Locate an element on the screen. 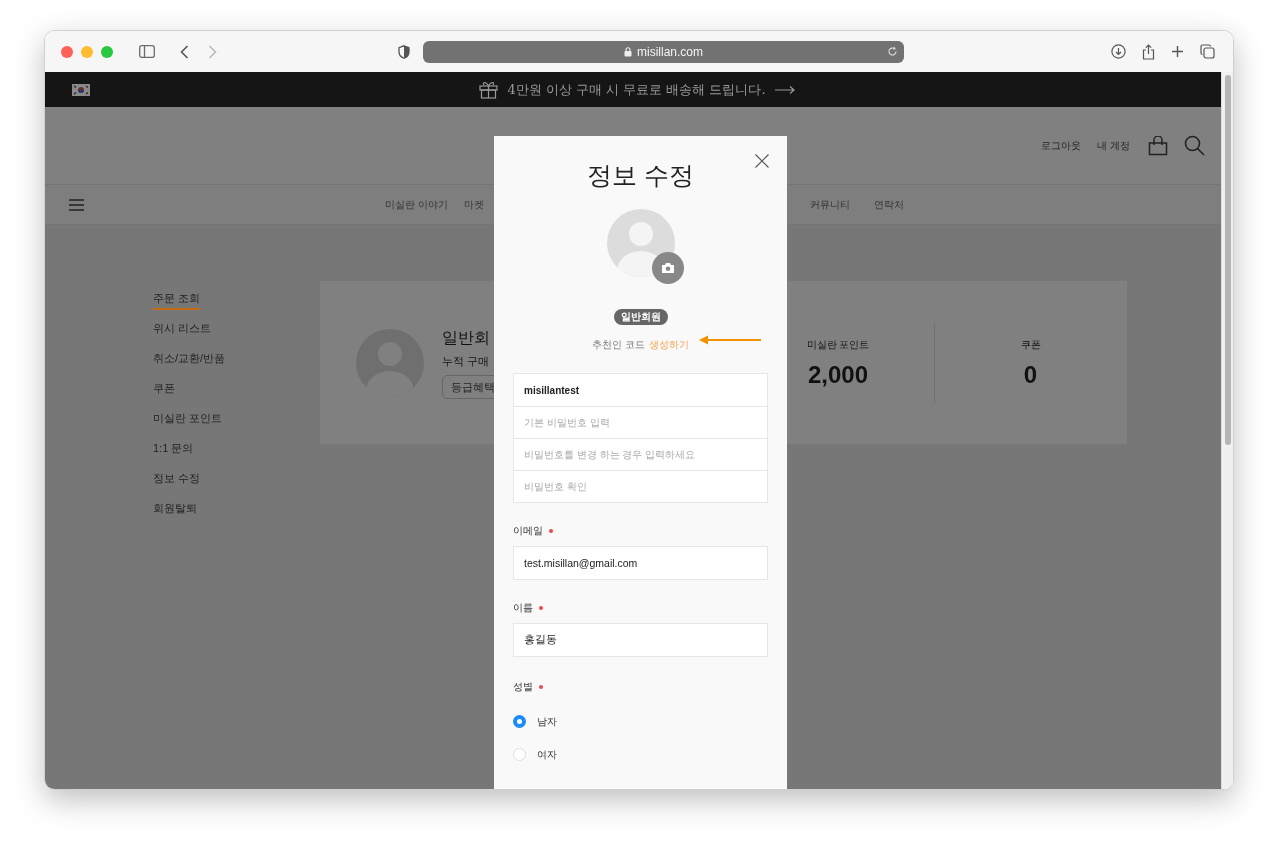  sidebar-link: 쿠폰 is located at coordinates (164, 389).